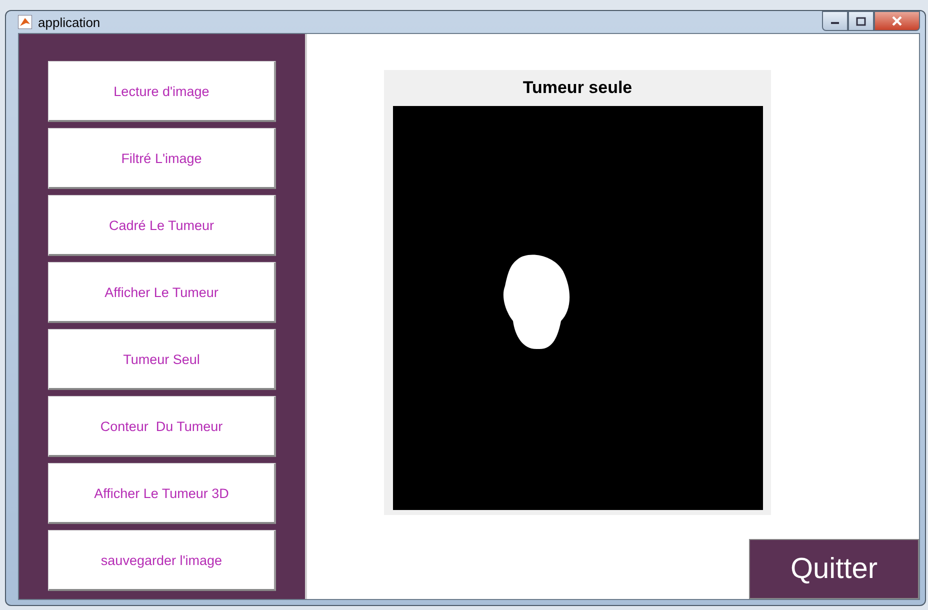 The height and width of the screenshot is (610, 928). What do you see at coordinates (162, 158) in the screenshot?
I see `sidebar-button: Filtré L'image` at bounding box center [162, 158].